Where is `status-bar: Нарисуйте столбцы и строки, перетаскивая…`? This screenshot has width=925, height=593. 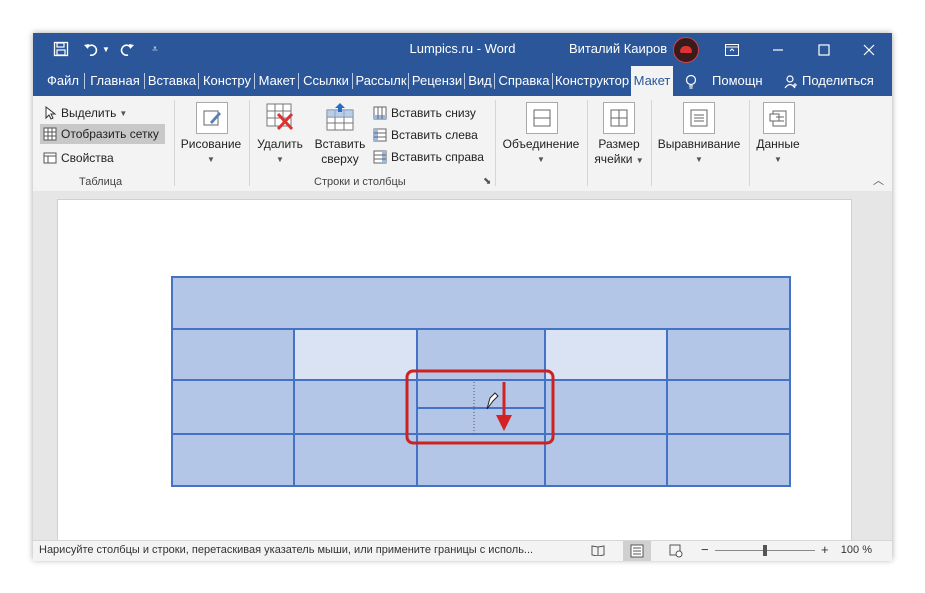
status-bar: Нарисуйте столбцы и строки, перетаскивая… is located at coordinates (462, 550).